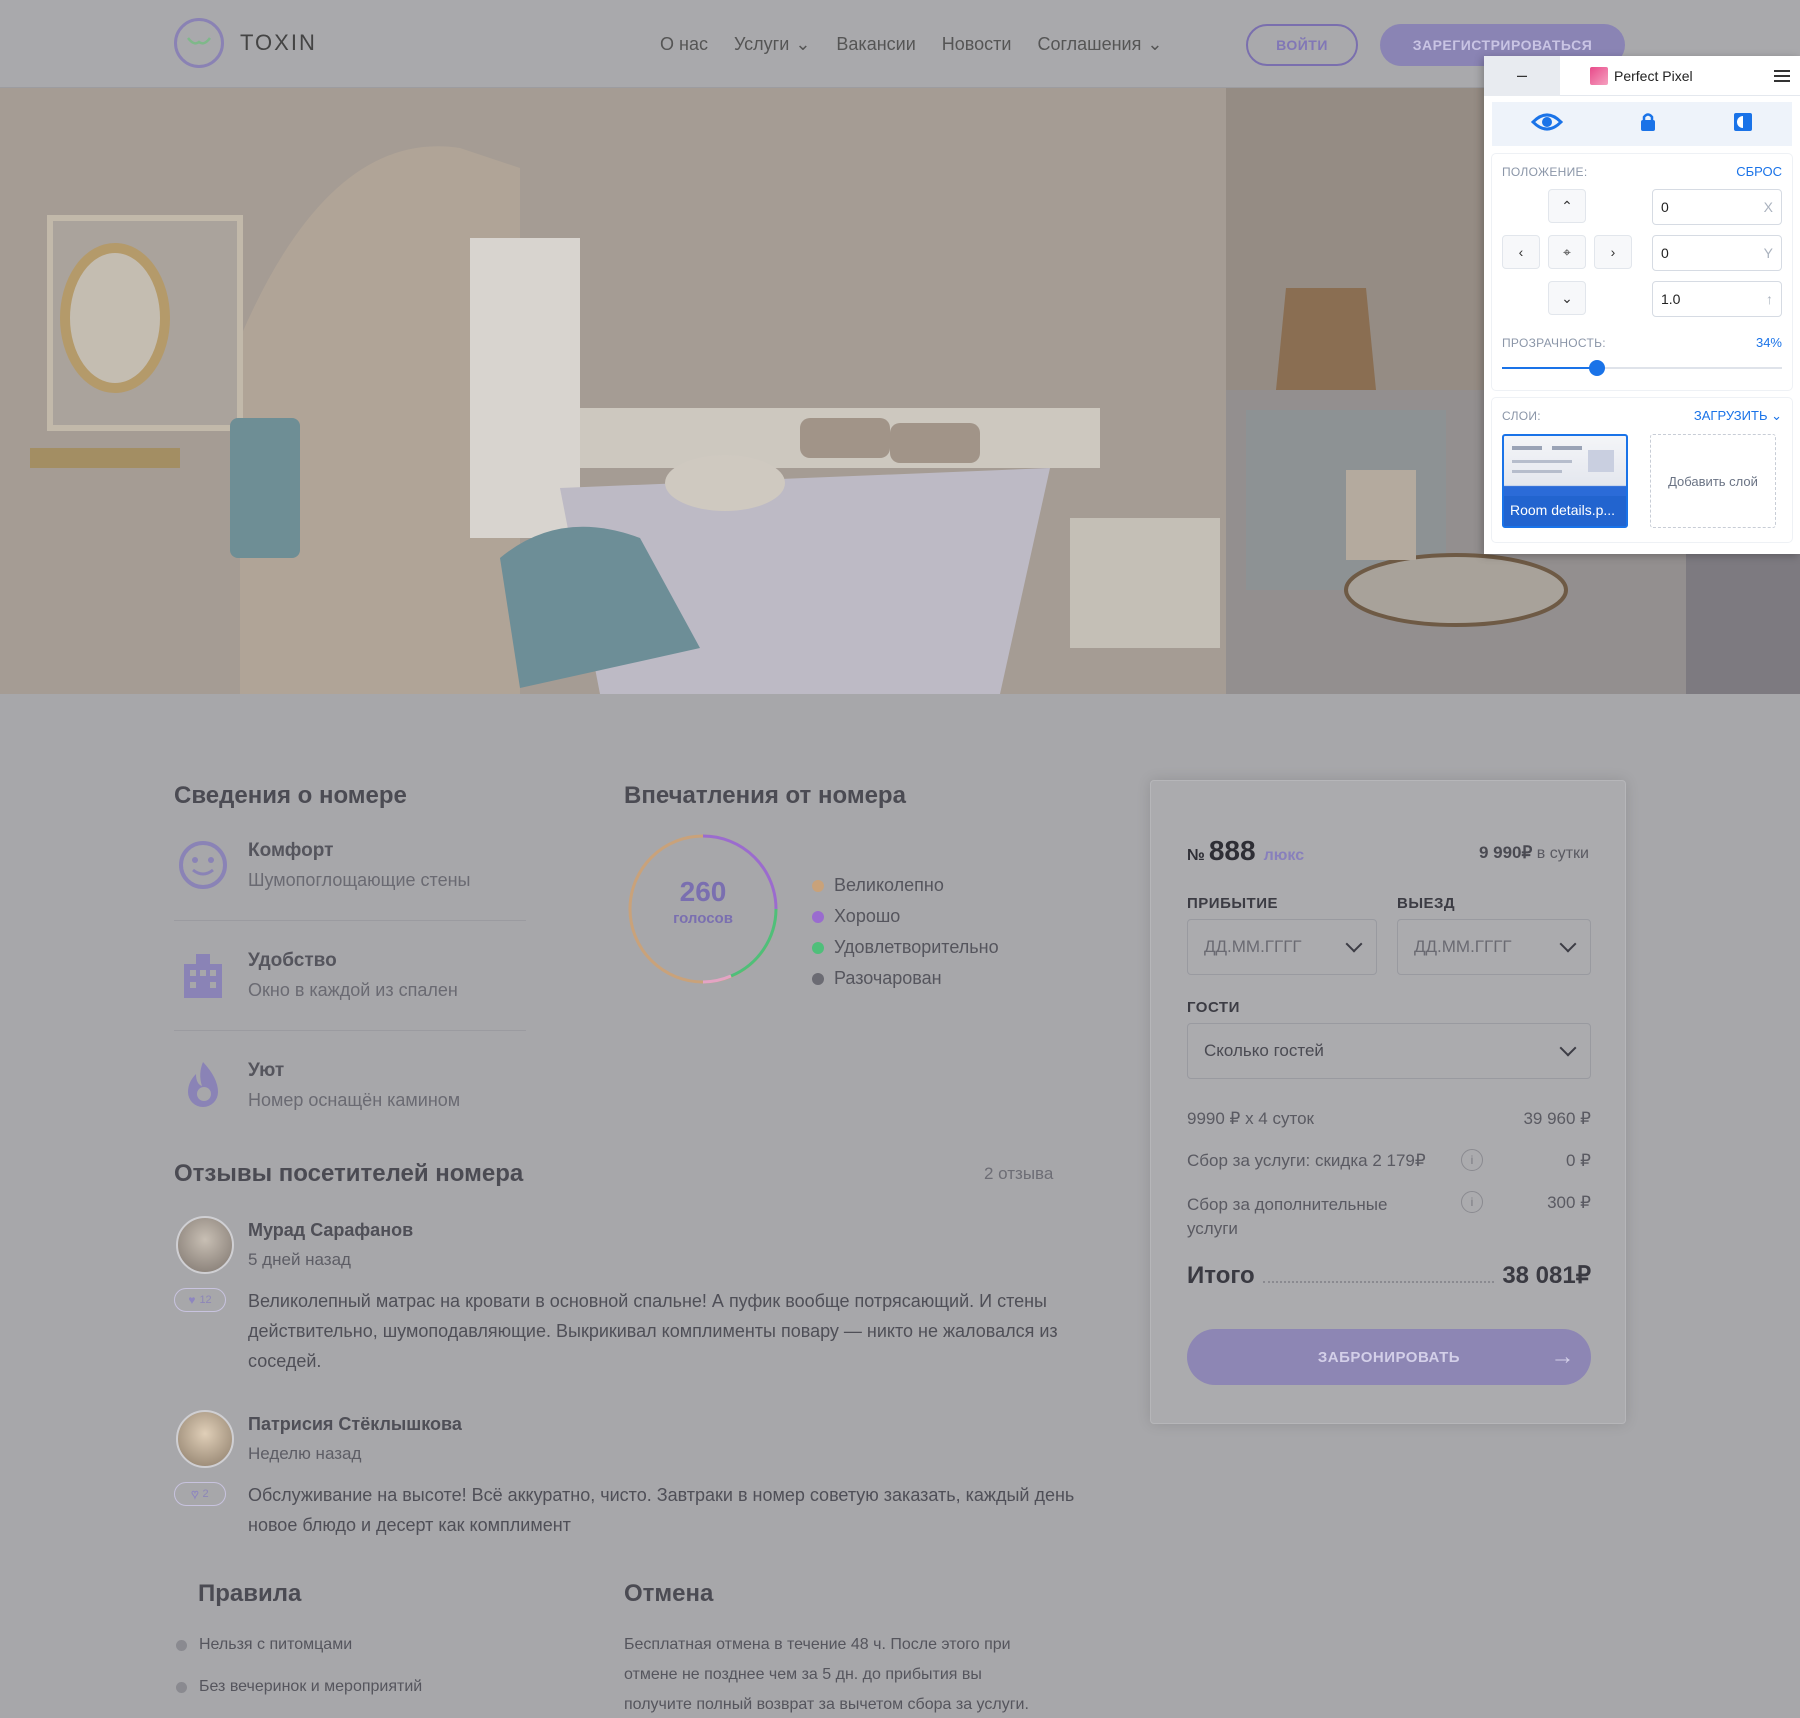 The height and width of the screenshot is (1718, 1800). I want to click on total-label: Итого, so click(1221, 1275).